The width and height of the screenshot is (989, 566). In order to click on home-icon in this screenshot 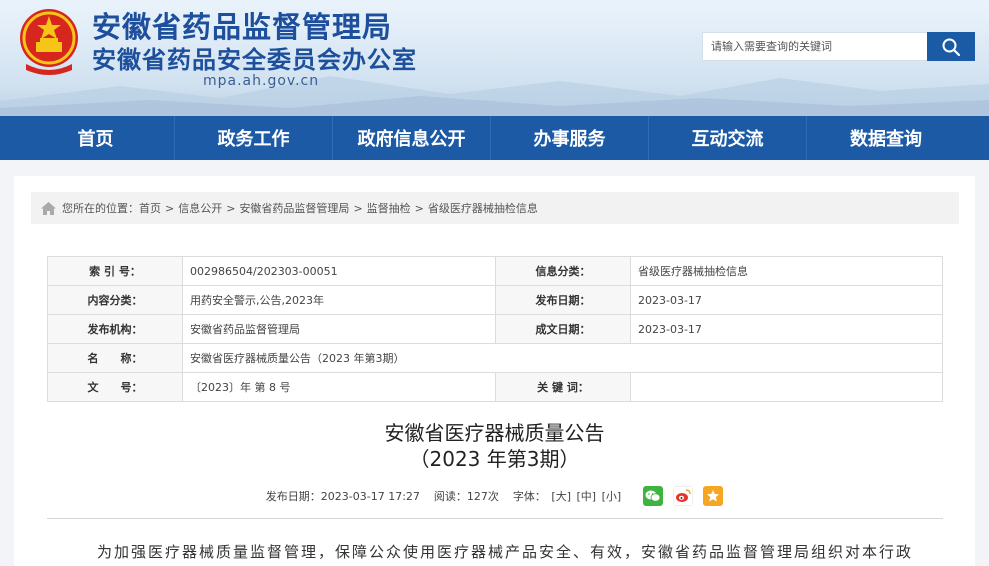, I will do `click(48, 208)`.